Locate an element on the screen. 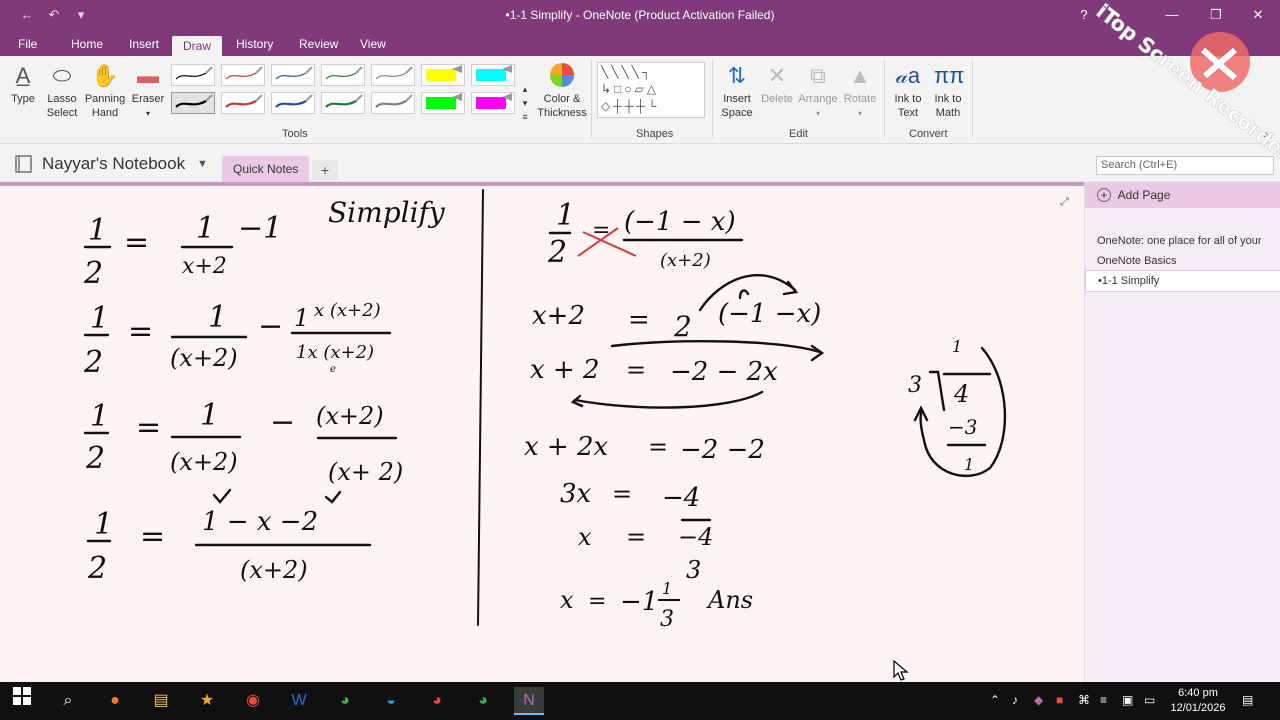 The width and height of the screenshot is (1280, 720). tray-chevron-icon: ⌃ is located at coordinates (995, 700).